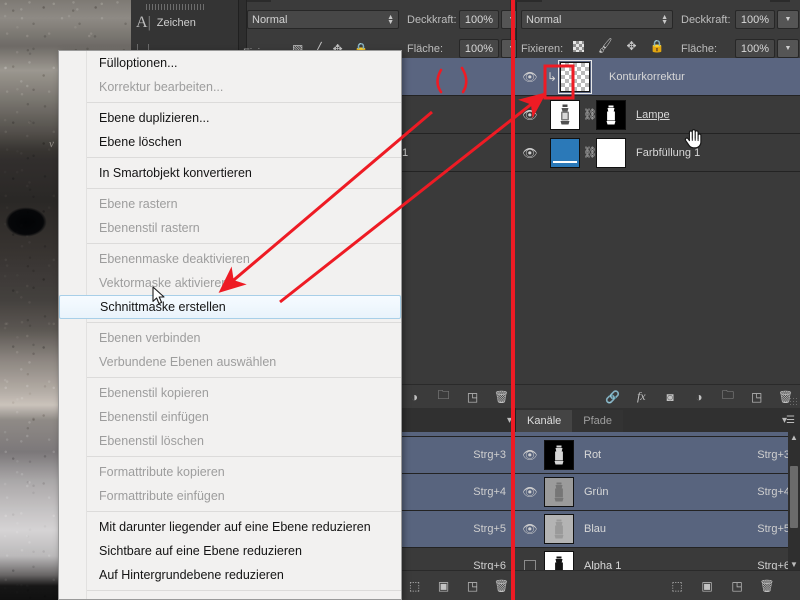 The width and height of the screenshot is (800, 600). I want to click on panel-menu-icon: ▾☰, so click(788, 420).